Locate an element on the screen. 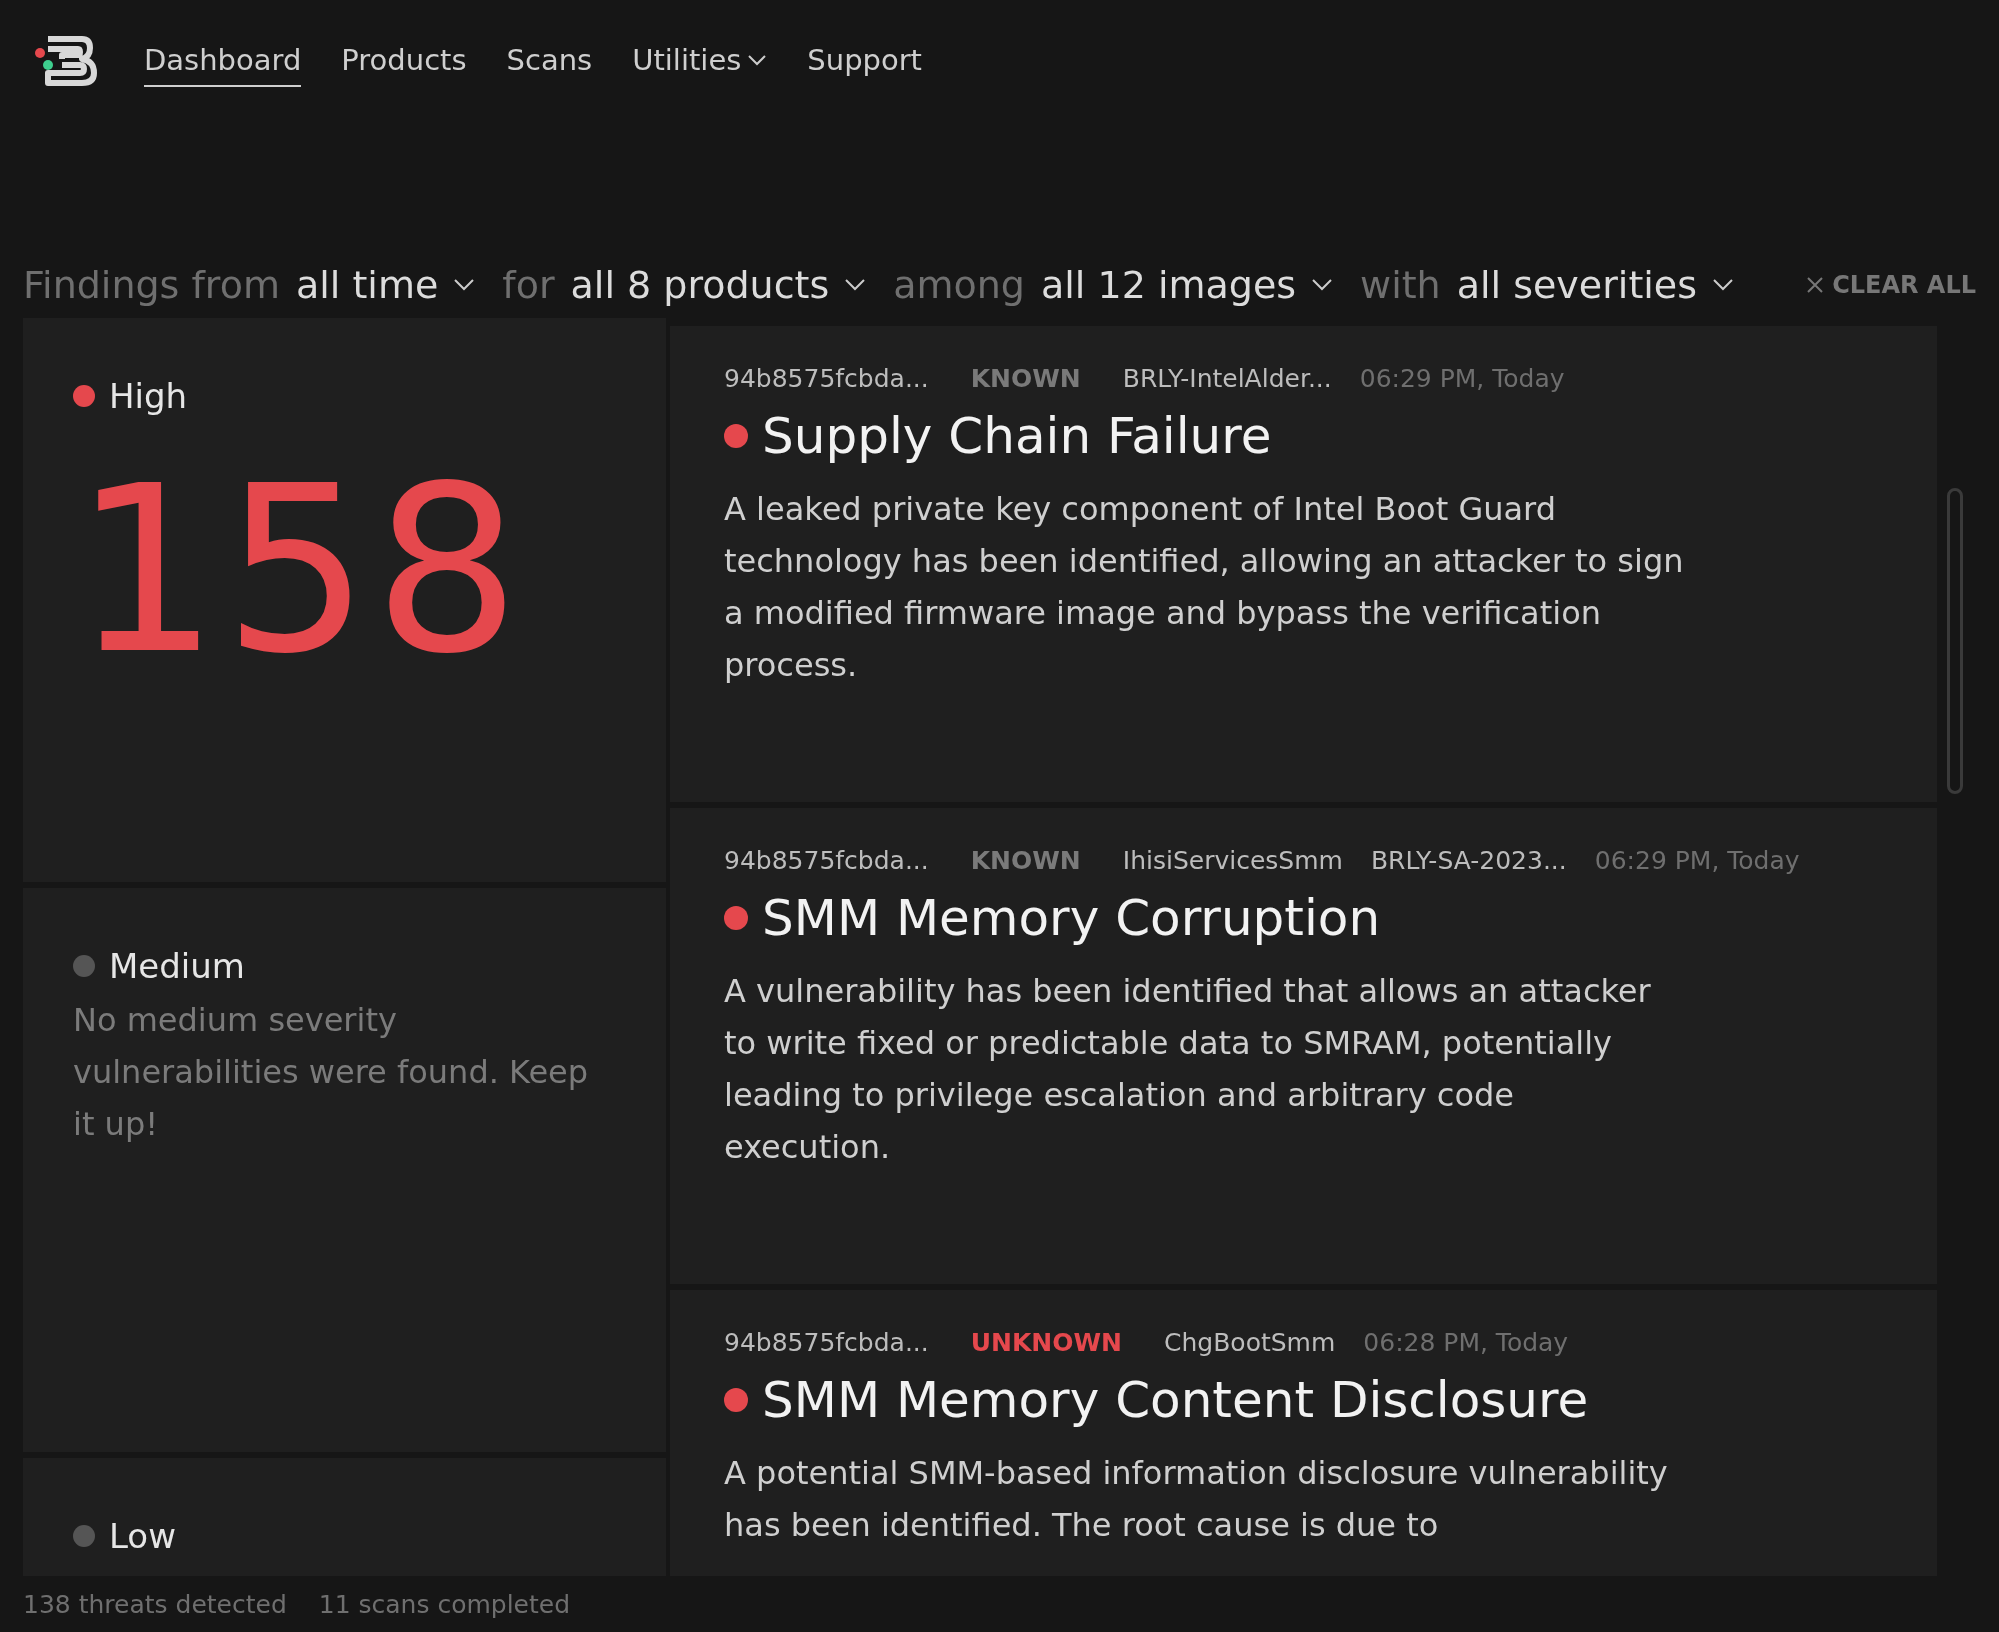 Image resolution: width=1999 pixels, height=1632 pixels. filter-dropdown: all 8 products is located at coordinates (724, 285).